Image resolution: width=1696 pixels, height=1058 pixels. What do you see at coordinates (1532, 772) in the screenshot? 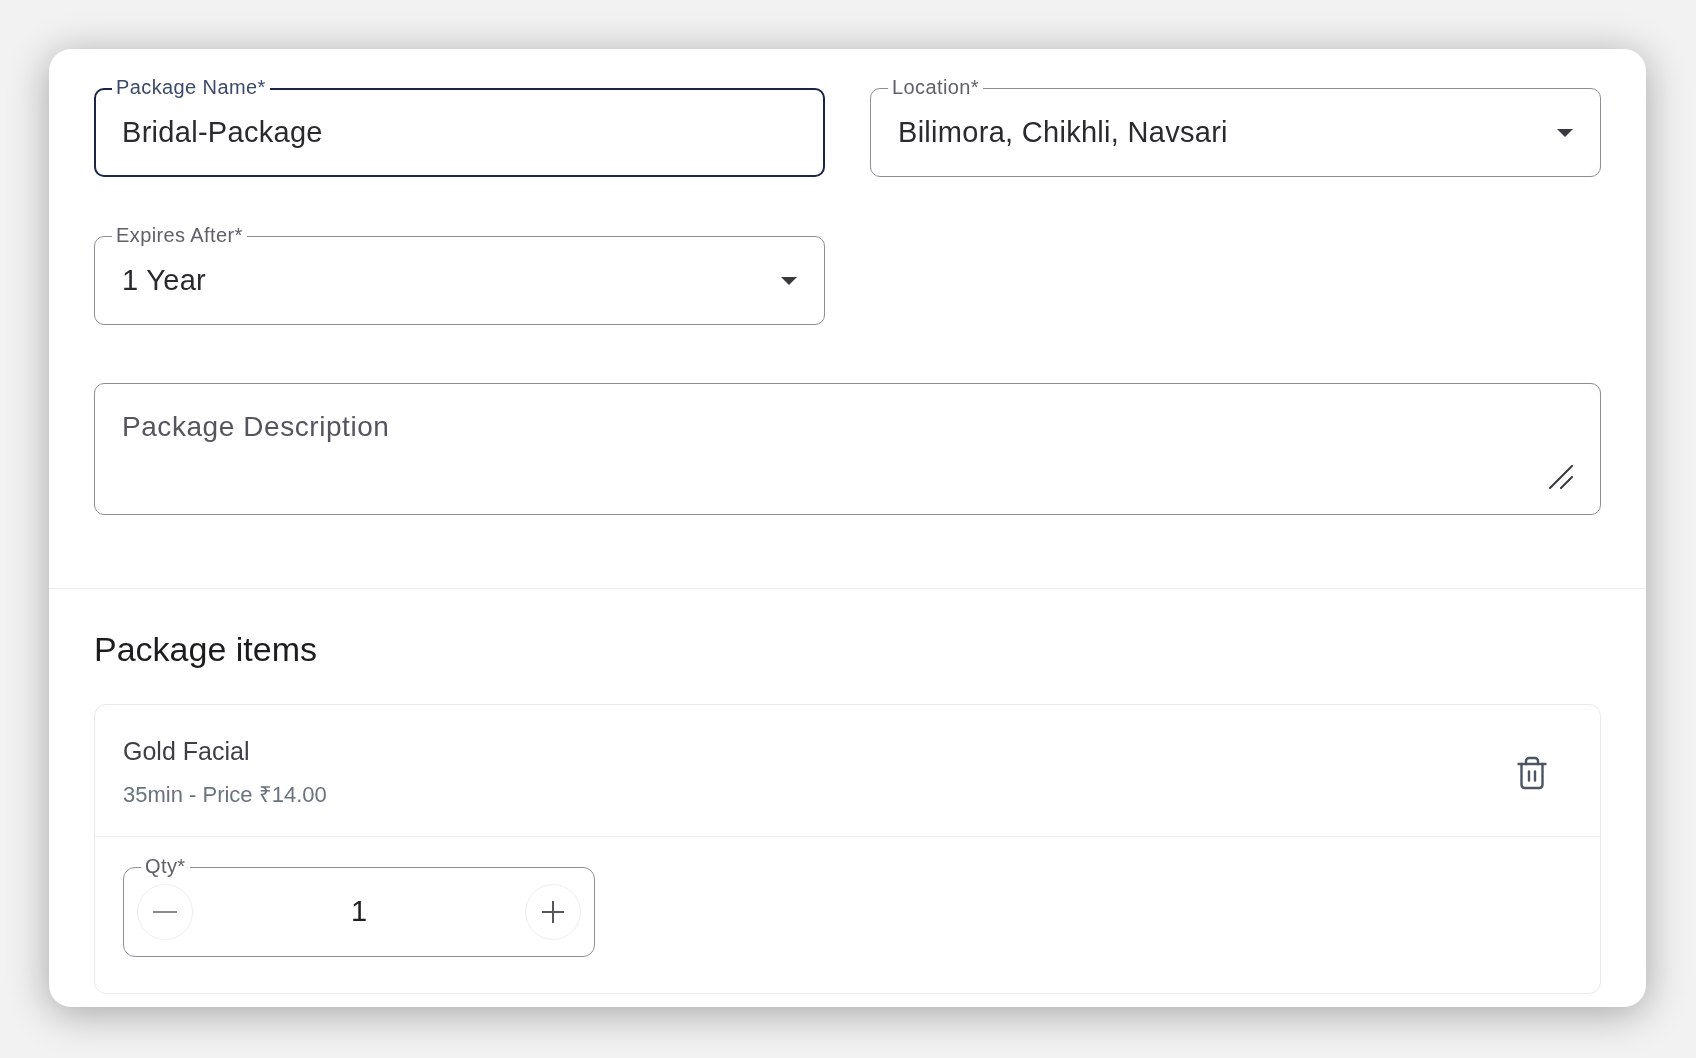
I see `trash-icon` at bounding box center [1532, 772].